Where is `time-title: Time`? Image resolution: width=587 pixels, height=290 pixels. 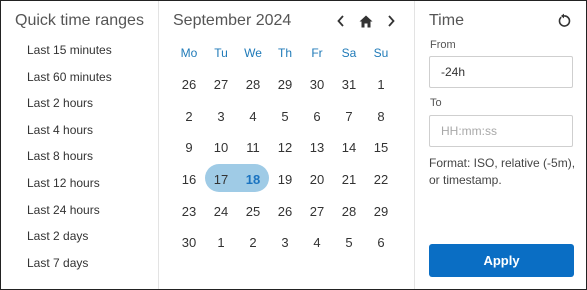
time-title: Time is located at coordinates (446, 20).